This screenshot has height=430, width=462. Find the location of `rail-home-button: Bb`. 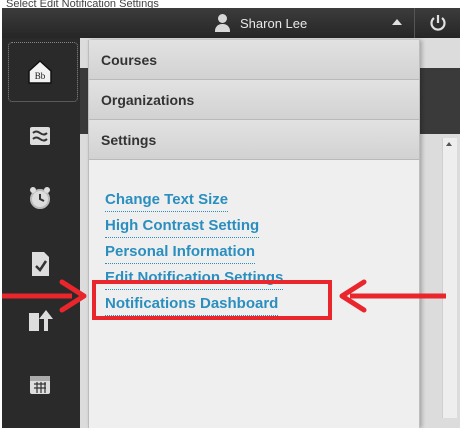

rail-home-button: Bb is located at coordinates (40, 72).